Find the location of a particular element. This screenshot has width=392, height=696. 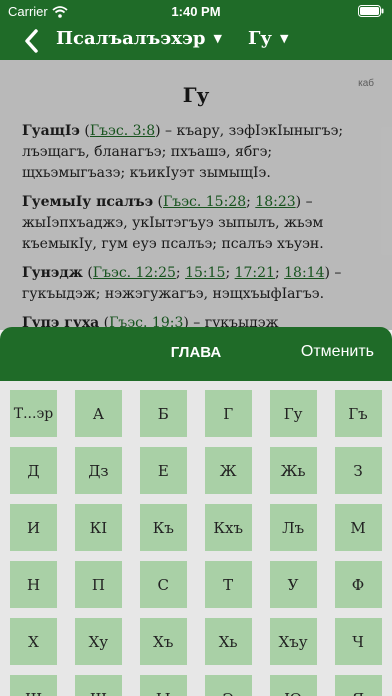

letter-key: И is located at coordinates (33, 527).